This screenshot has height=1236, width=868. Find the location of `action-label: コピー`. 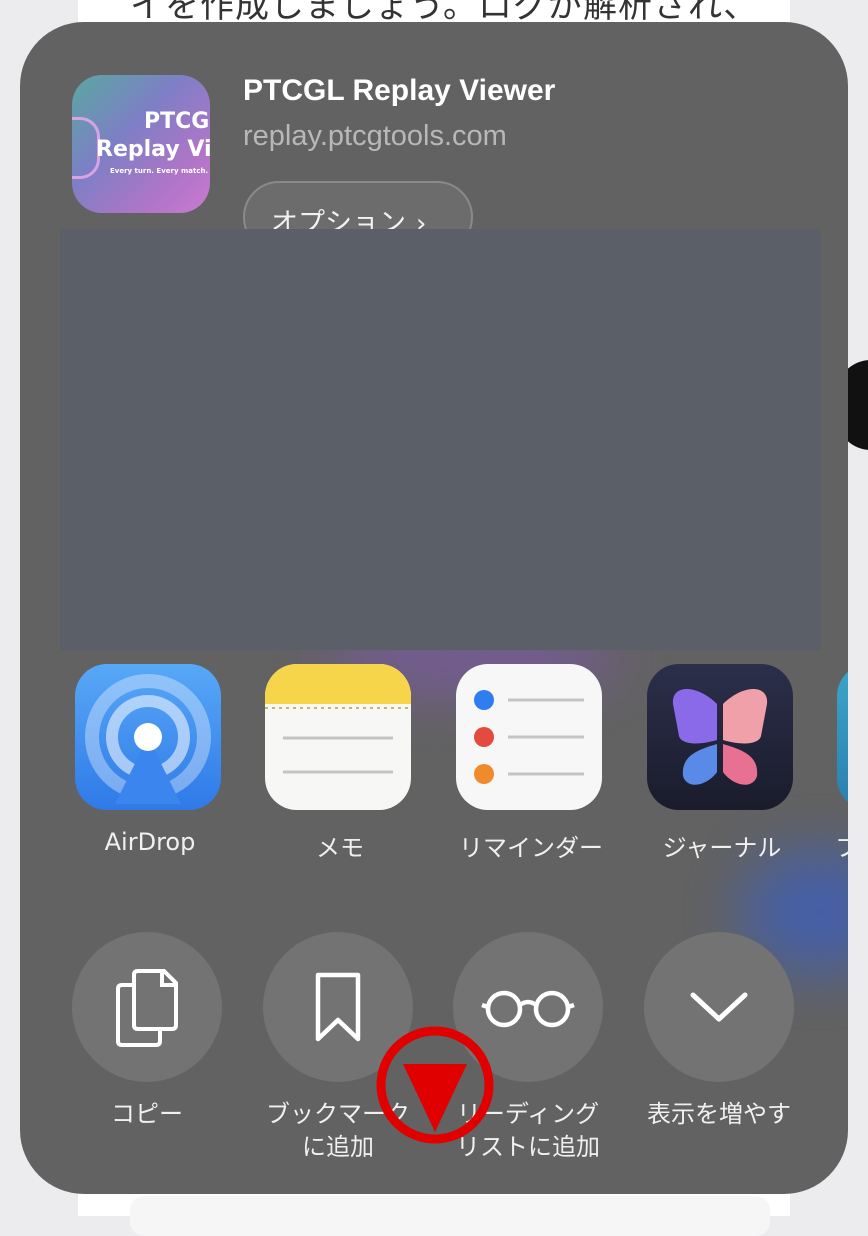

action-label: コピー is located at coordinates (147, 1114).